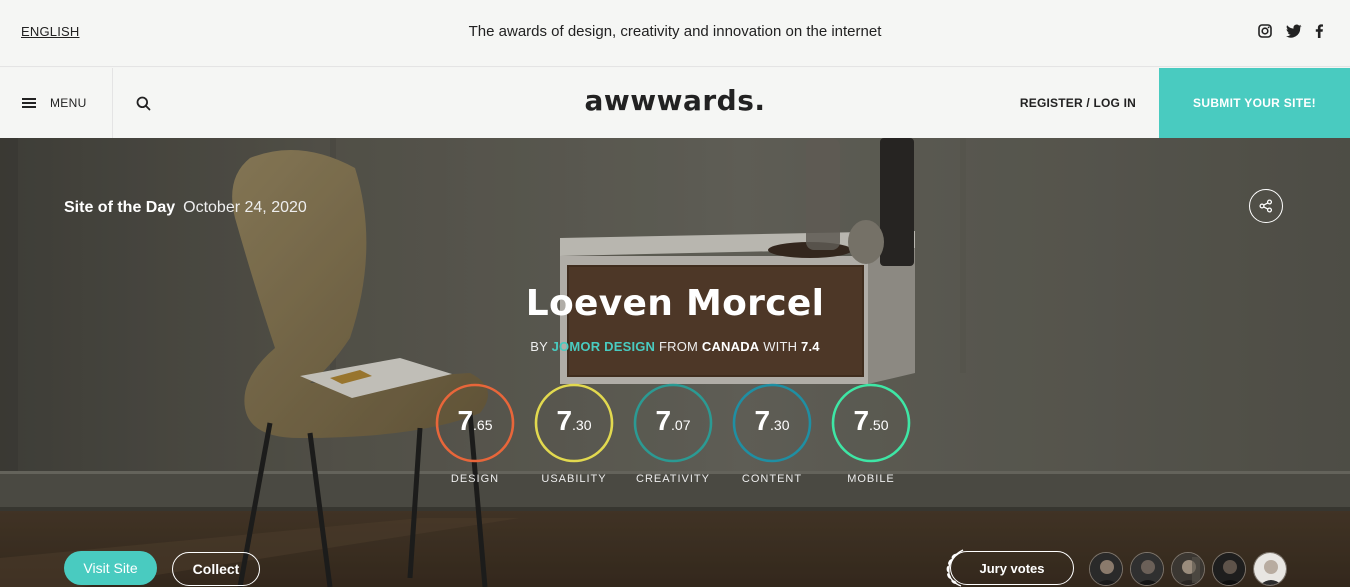  I want to click on score-label: MOBILE, so click(871, 479).